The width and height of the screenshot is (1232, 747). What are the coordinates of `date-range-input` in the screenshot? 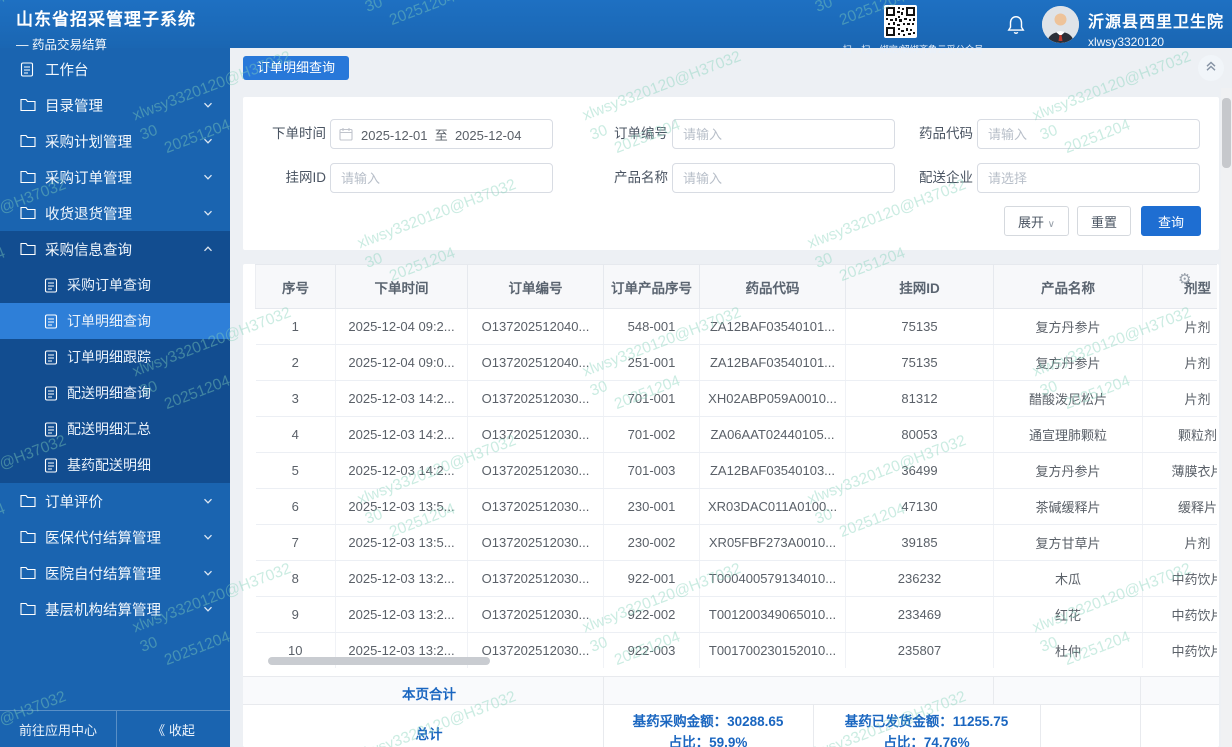 It's located at (451, 134).